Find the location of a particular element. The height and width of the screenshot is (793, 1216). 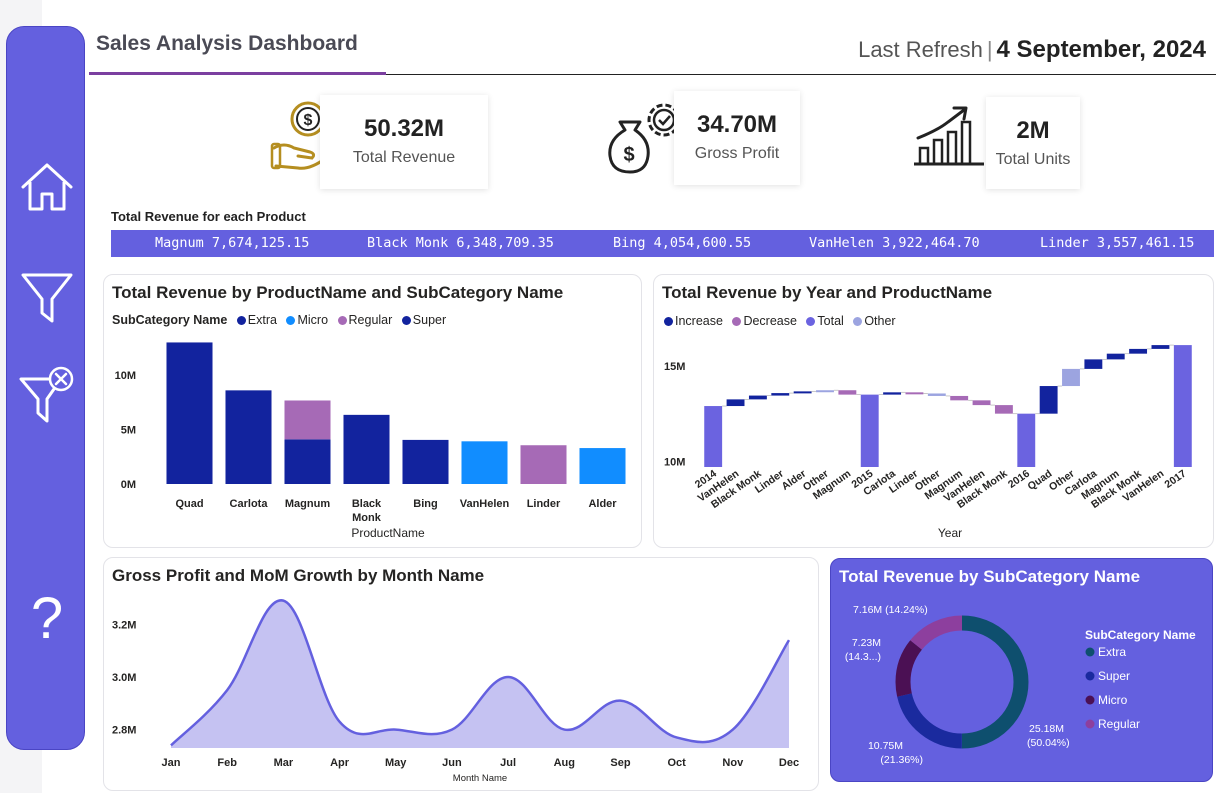

donut-data-label: 10.75M is located at coordinates (885, 746).